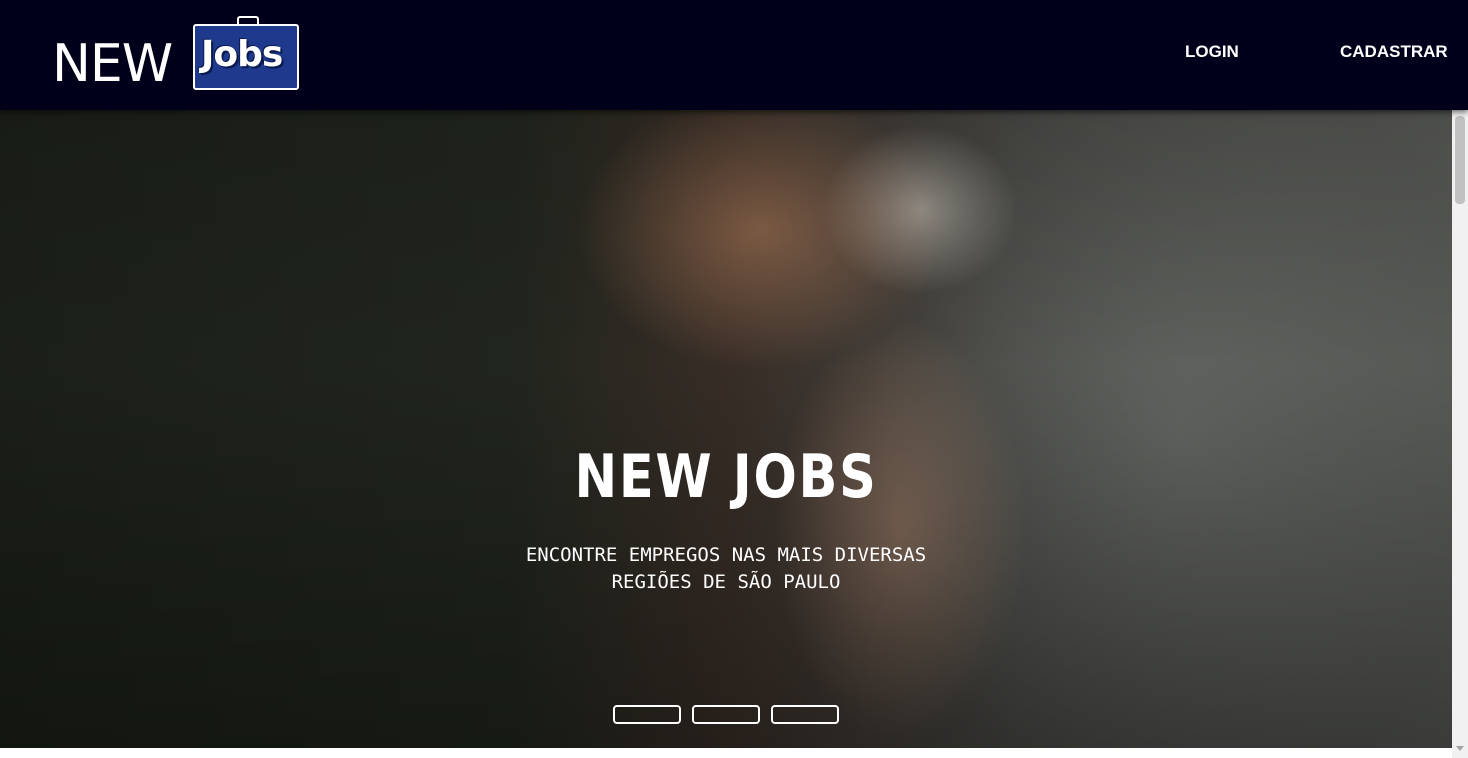  Describe the element at coordinates (726, 477) in the screenshot. I see `hero-title: NEW JOBS` at that location.